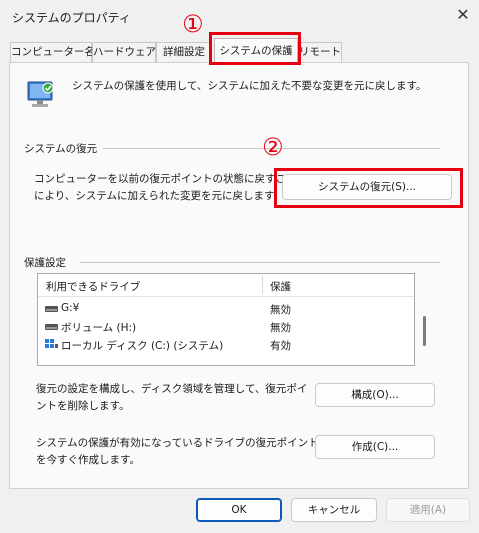 The width and height of the screenshot is (479, 533). What do you see at coordinates (239, 15) in the screenshot?
I see `title-bar: システムのプロパティ ✕` at bounding box center [239, 15].